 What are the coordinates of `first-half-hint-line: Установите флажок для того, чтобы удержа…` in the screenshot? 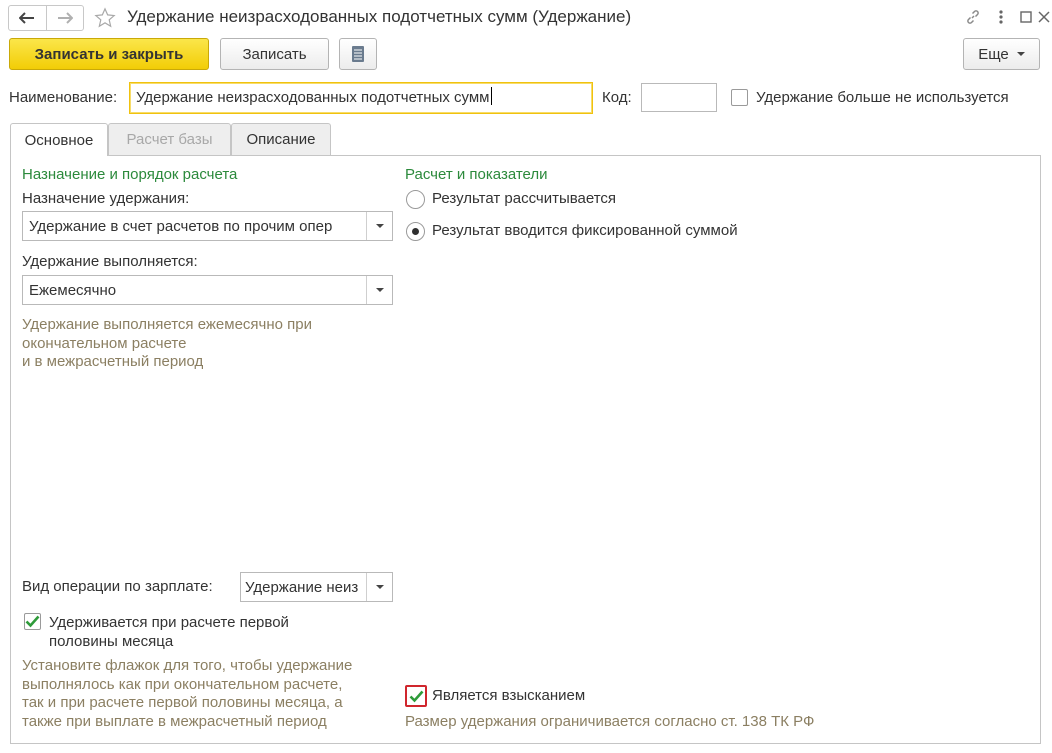 It's located at (187, 665).